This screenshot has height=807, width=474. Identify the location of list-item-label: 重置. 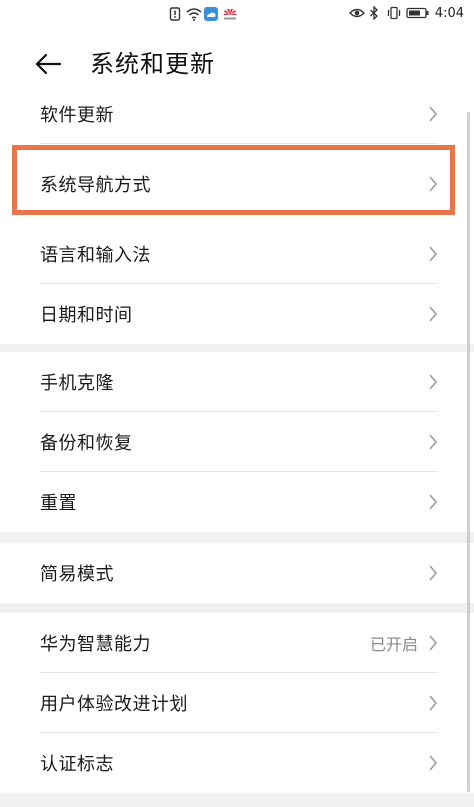
(58, 503).